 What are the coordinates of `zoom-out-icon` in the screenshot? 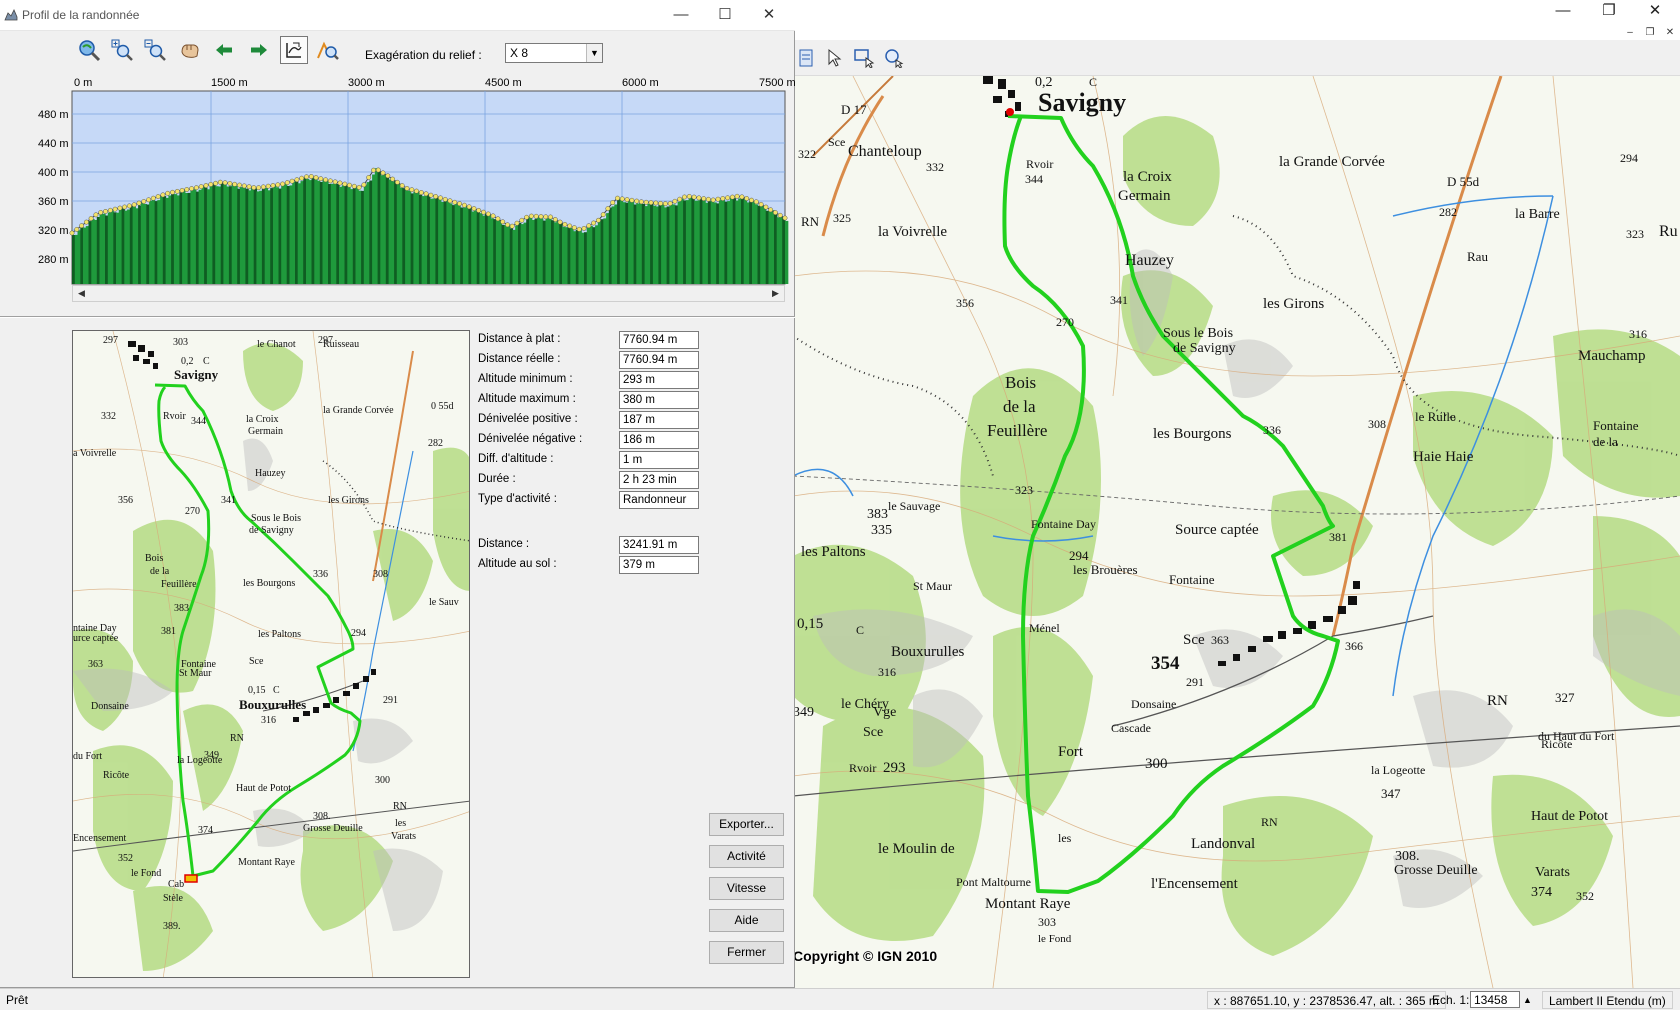 It's located at (155, 50).